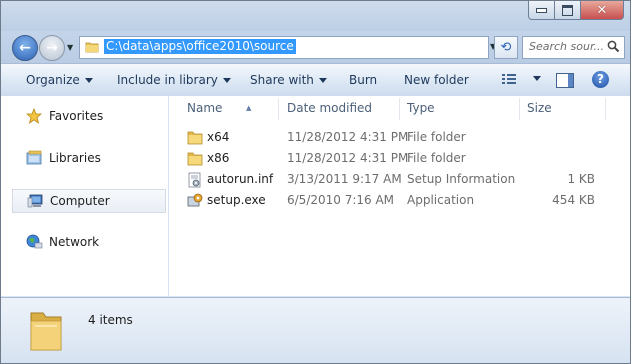 Image resolution: width=631 pixels, height=364 pixels. Describe the element at coordinates (282, 80) in the screenshot. I see `share-with-label: Share with` at that location.